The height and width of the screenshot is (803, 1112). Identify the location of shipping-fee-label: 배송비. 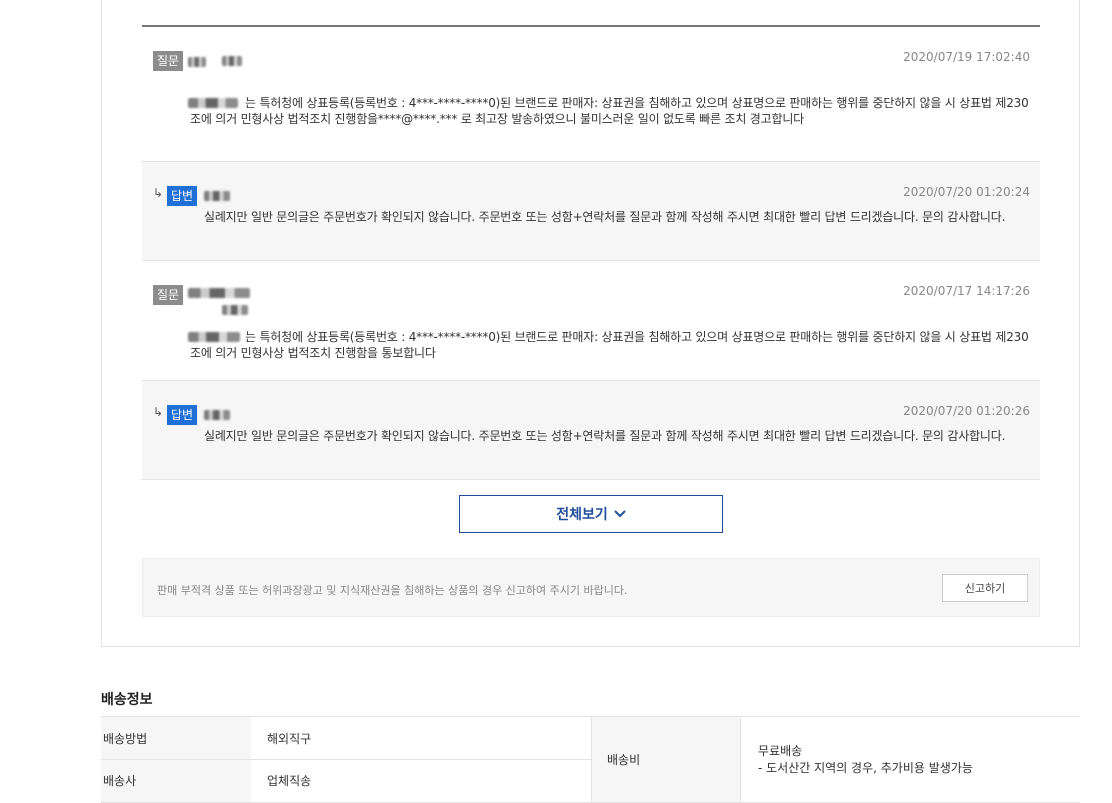
(624, 760).